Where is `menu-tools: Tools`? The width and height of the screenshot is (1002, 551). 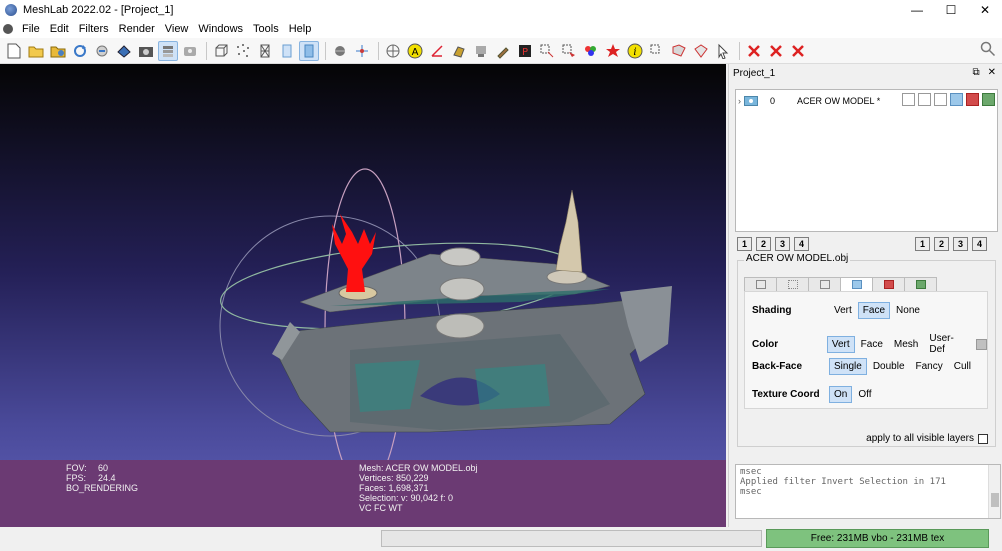 menu-tools: Tools is located at coordinates (266, 29).